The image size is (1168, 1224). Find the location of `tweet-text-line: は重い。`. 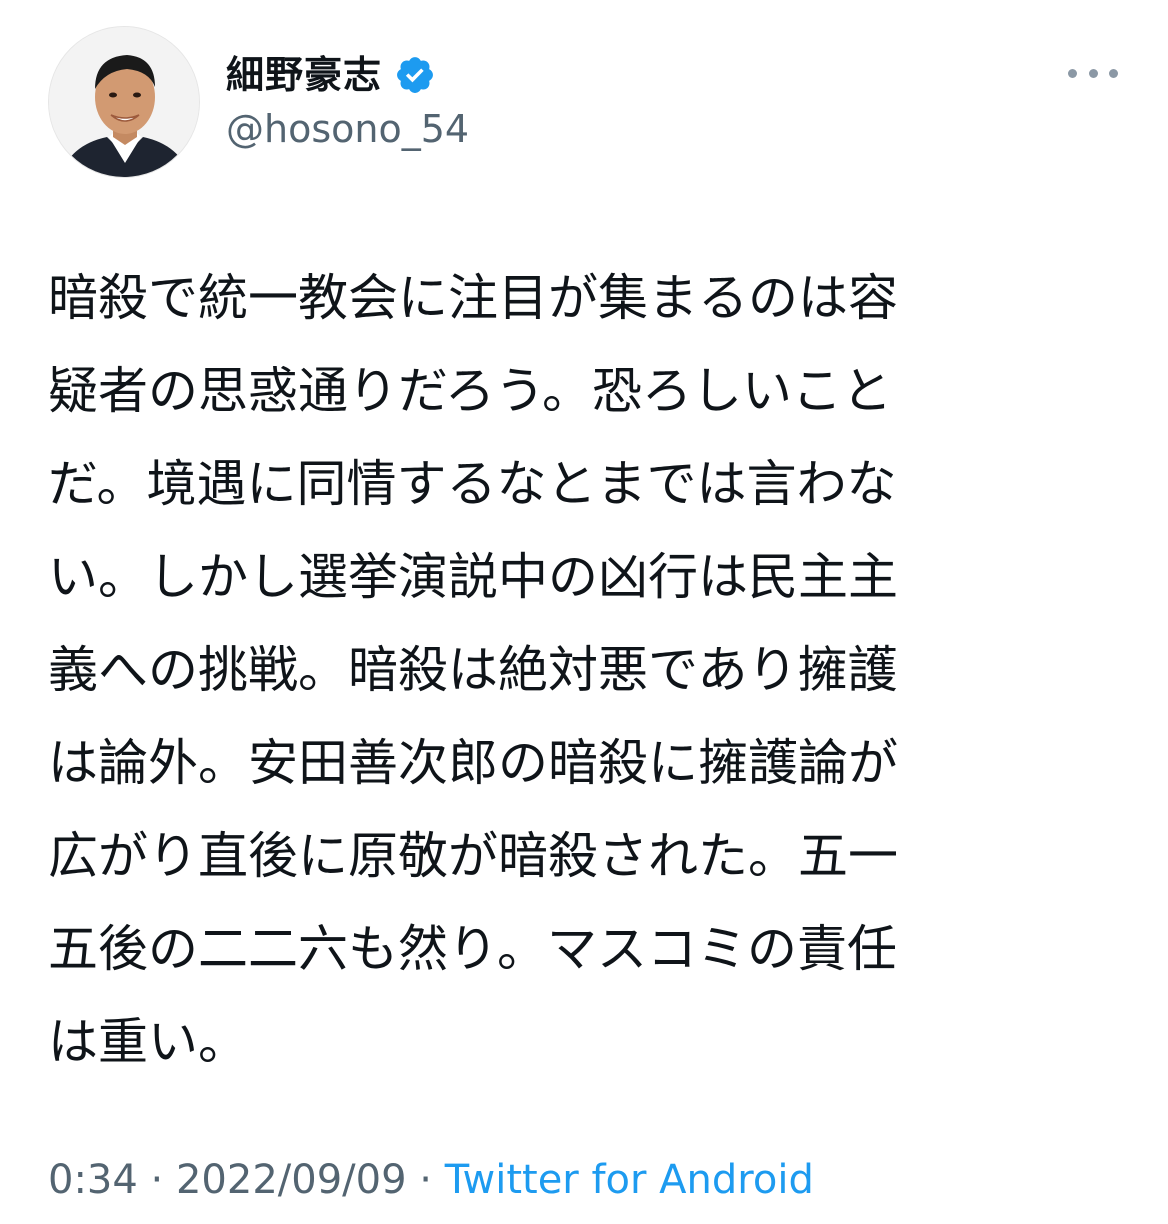

tweet-text-line: は重い。 is located at coordinates (148, 1042).